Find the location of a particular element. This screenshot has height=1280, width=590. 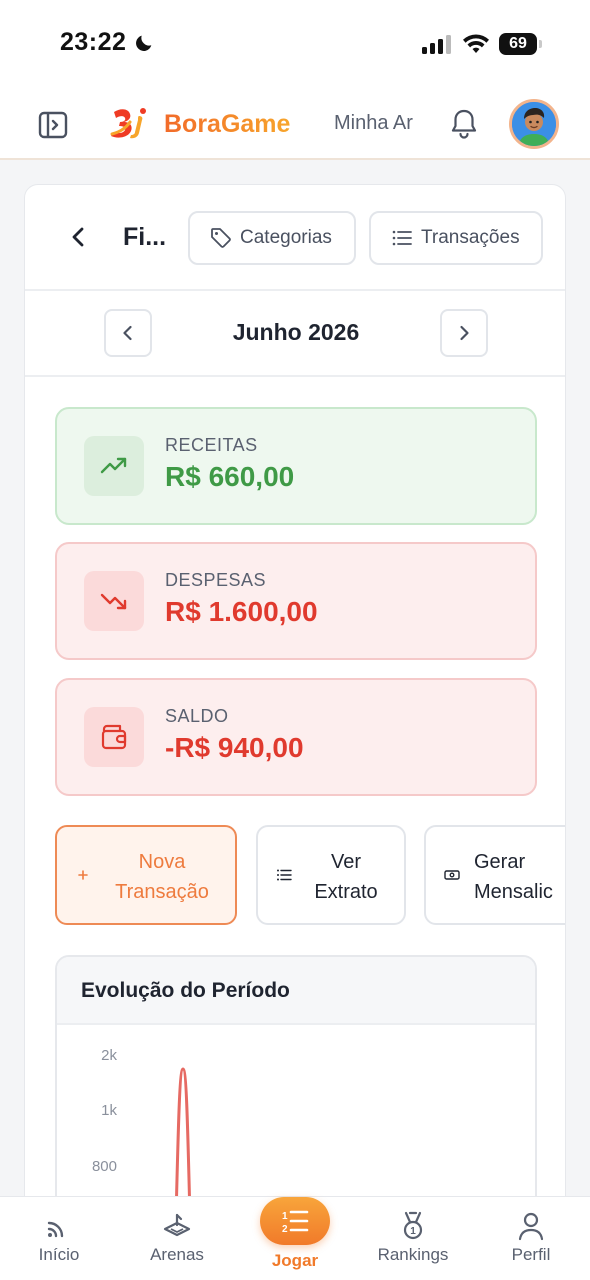

receitas-label: RECEITAS is located at coordinates (211, 445).